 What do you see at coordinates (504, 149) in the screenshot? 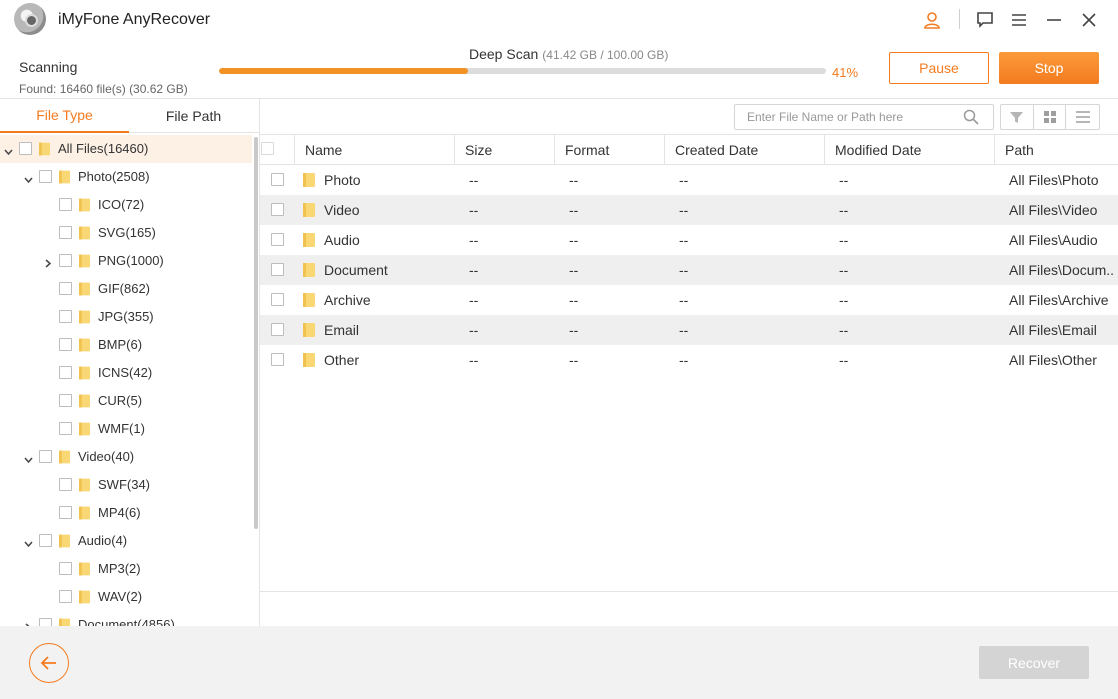
I see `column-size: Size` at bounding box center [504, 149].